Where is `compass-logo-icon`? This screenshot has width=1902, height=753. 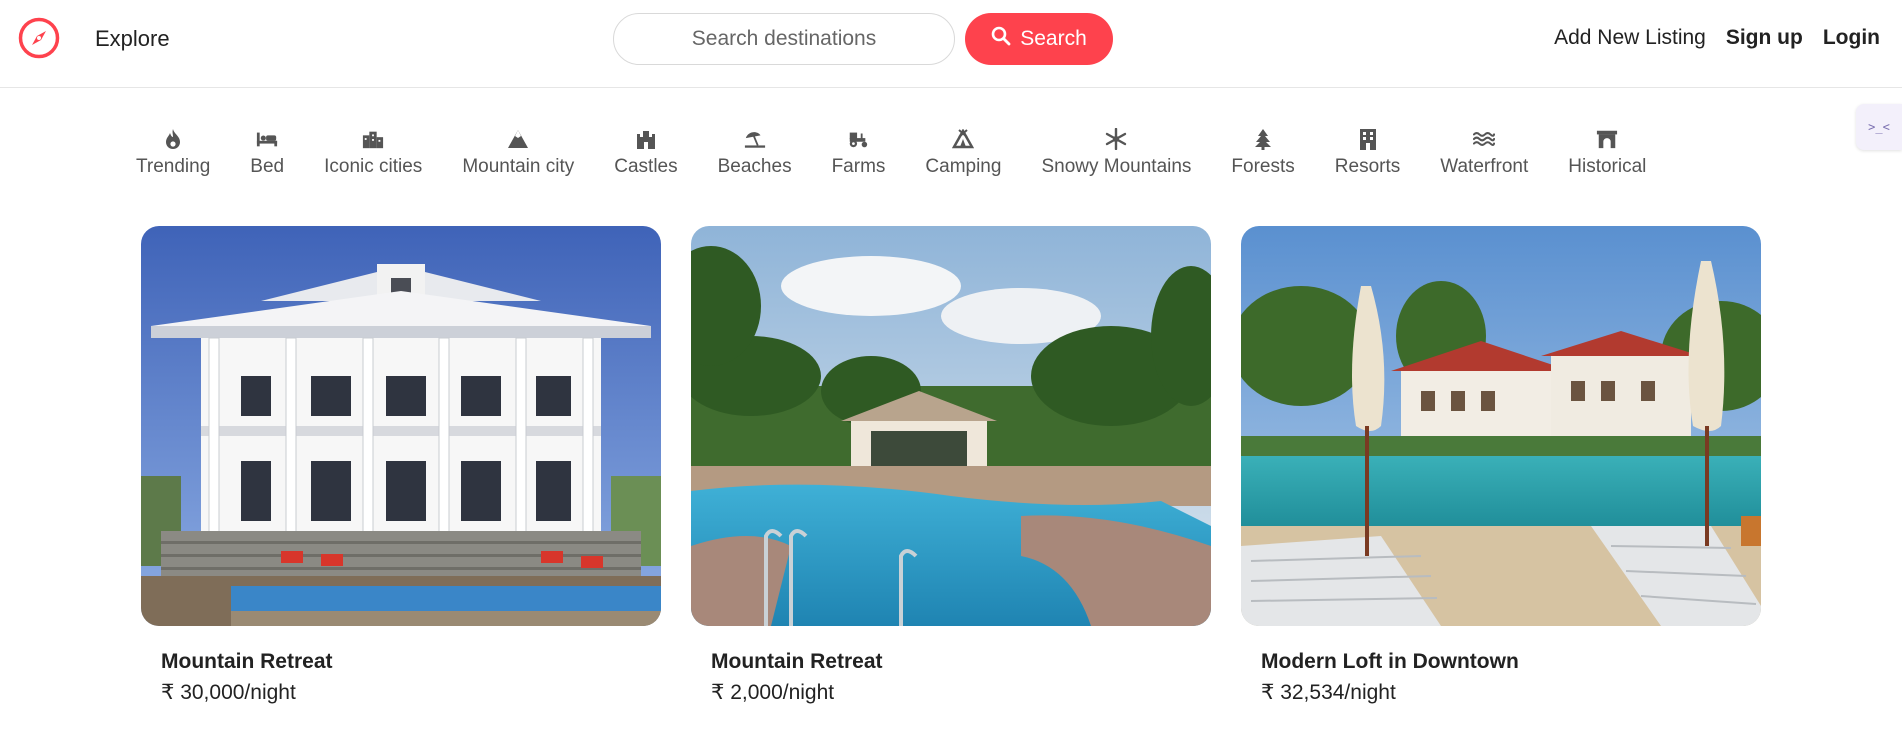
compass-logo-icon is located at coordinates (39, 38).